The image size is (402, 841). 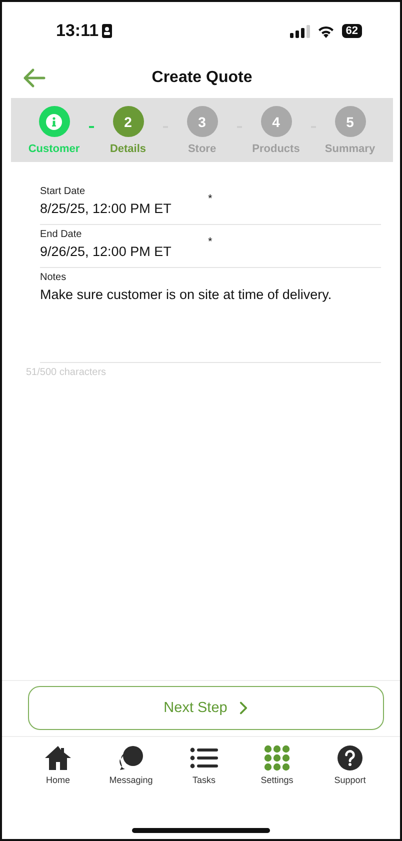 I want to click on status-time: 13:11, so click(x=77, y=31).